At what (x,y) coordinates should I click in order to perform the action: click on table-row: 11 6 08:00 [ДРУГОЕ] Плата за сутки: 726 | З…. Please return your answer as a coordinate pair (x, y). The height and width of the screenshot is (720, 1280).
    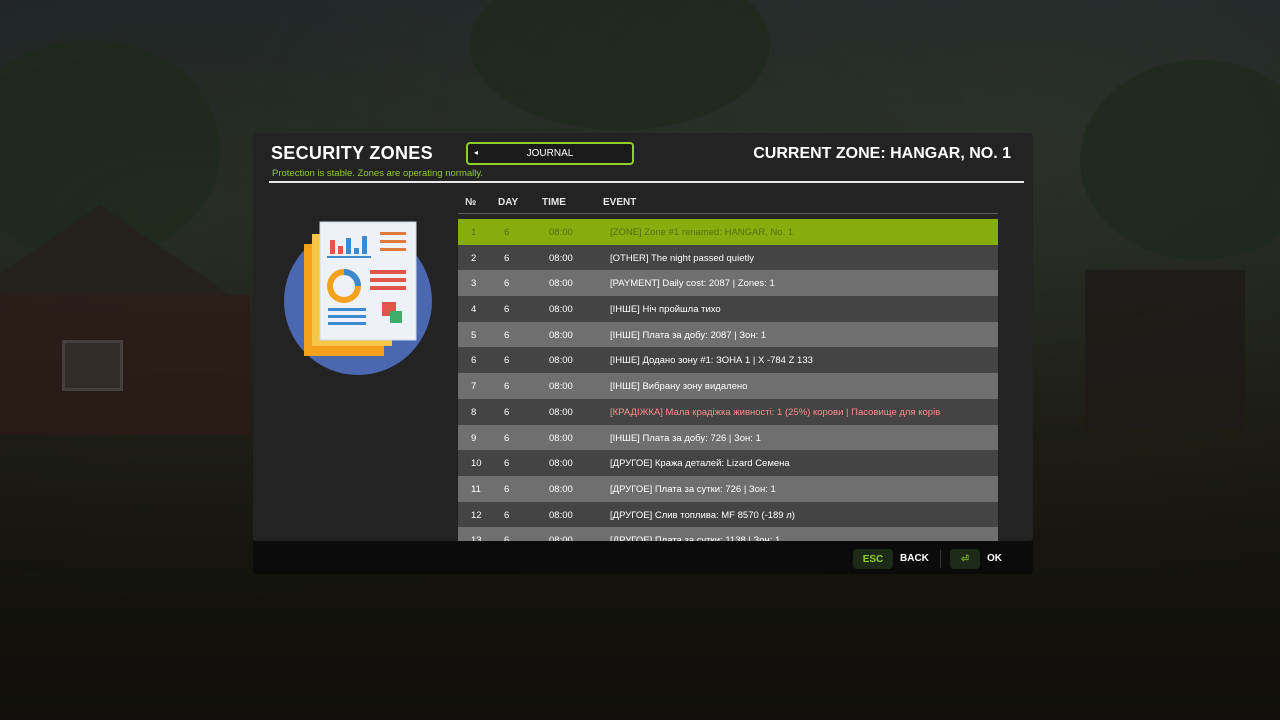
    Looking at the image, I should click on (728, 488).